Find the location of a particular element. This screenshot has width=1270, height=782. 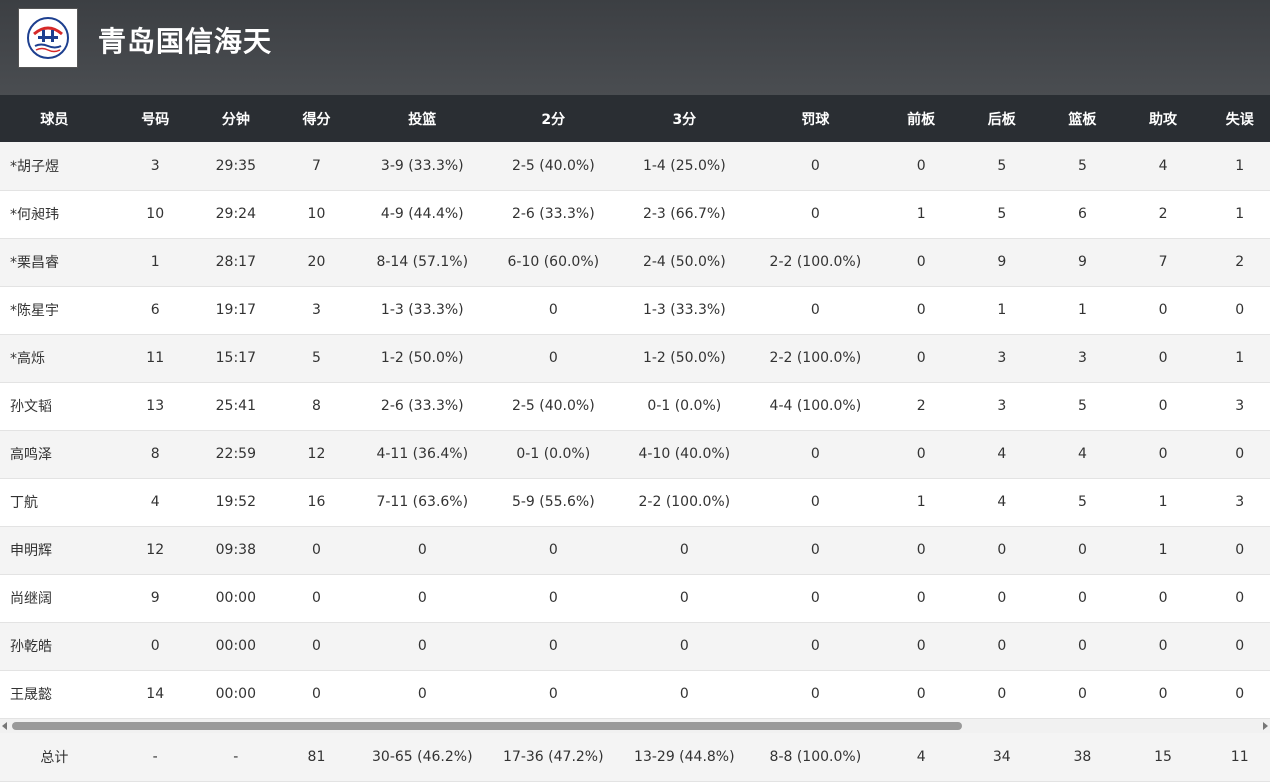

scrollbar-thumb is located at coordinates (487, 726).